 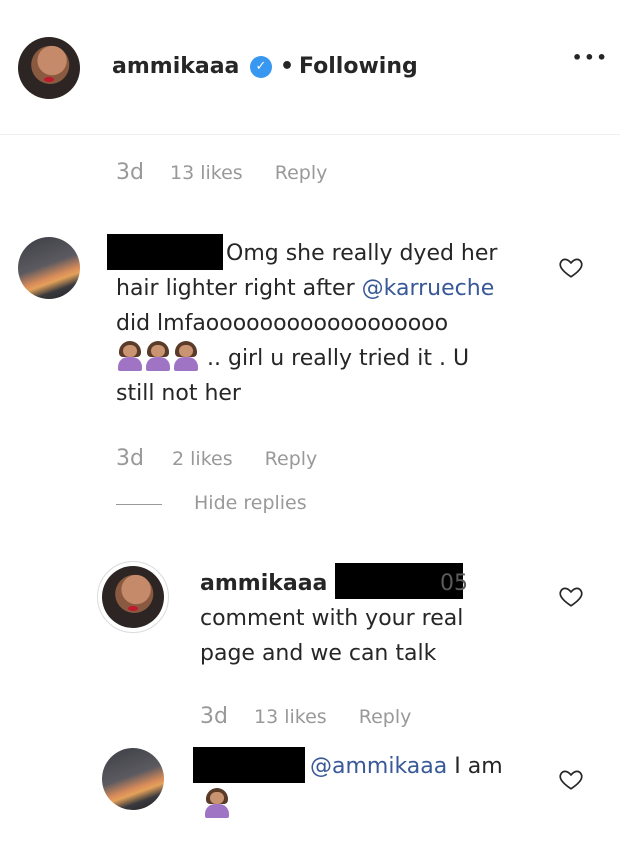 I want to click on comment-meta: 3d 2 likes Reply, so click(x=281, y=458).